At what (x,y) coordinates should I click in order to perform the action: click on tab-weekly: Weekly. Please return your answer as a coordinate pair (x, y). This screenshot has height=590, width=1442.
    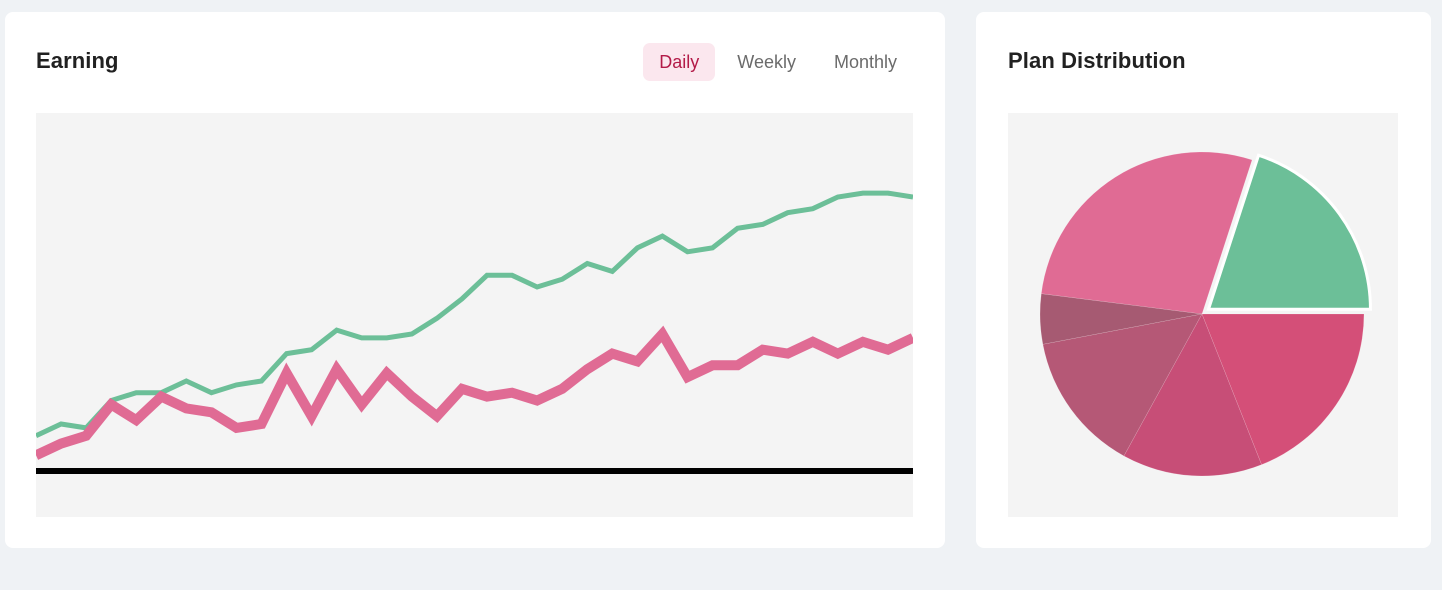
    Looking at the image, I should click on (766, 62).